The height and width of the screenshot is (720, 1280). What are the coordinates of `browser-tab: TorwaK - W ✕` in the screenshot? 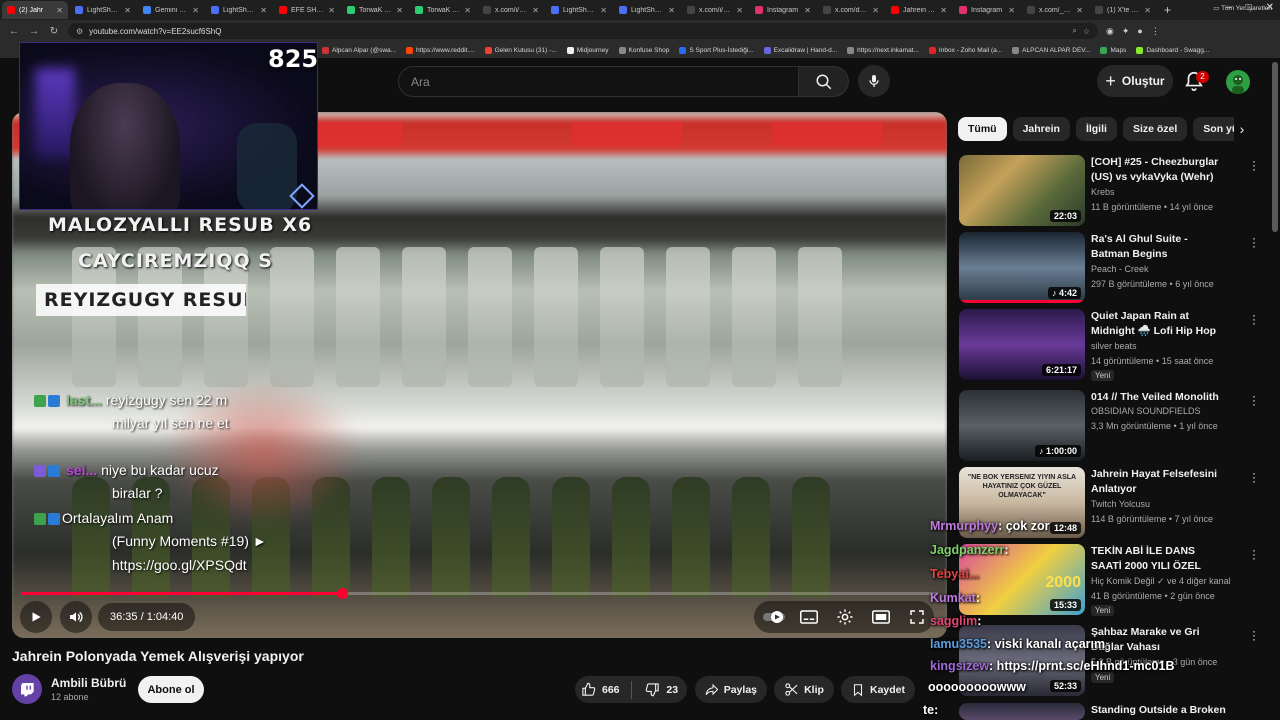 It's located at (443, 10).